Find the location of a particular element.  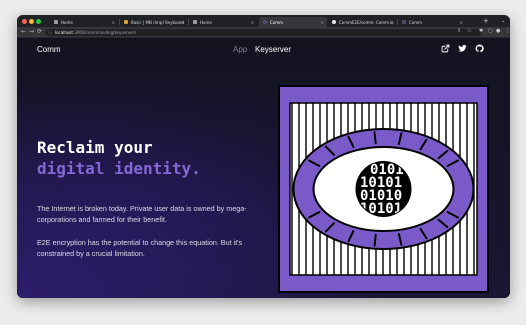

headline-line-1: Reclaim your is located at coordinates (95, 147).